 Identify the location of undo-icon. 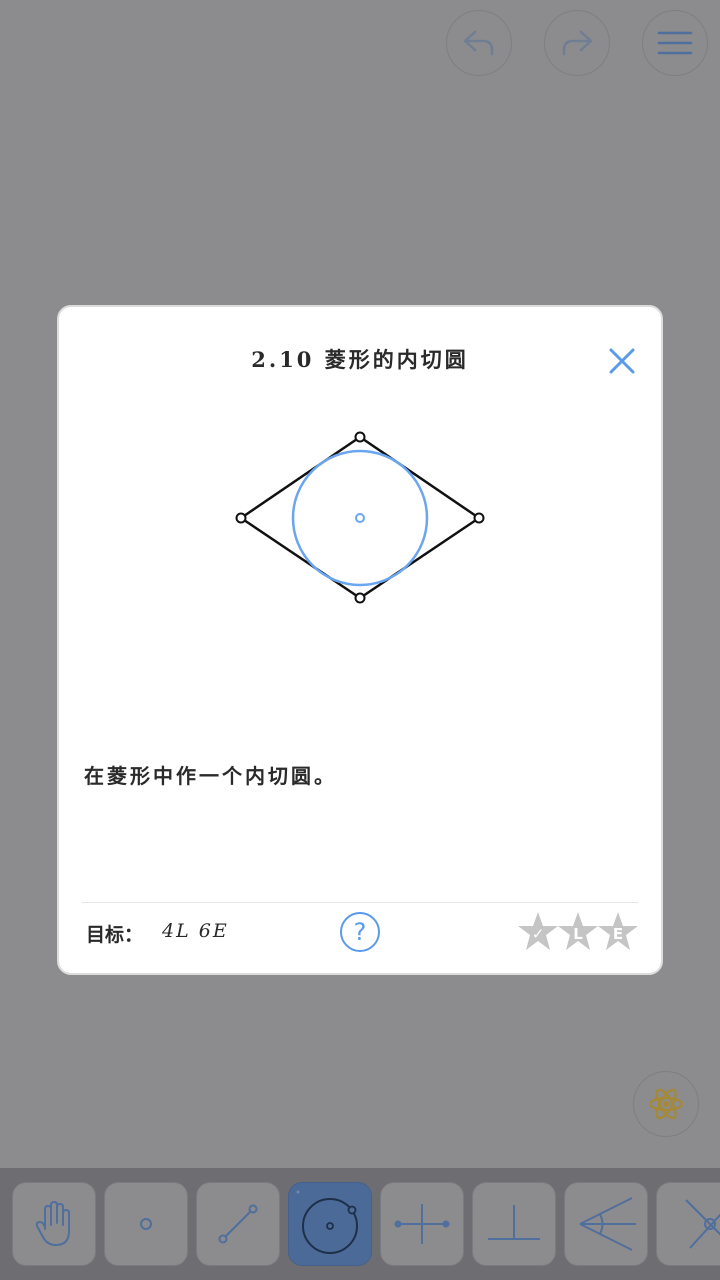
(478, 43).